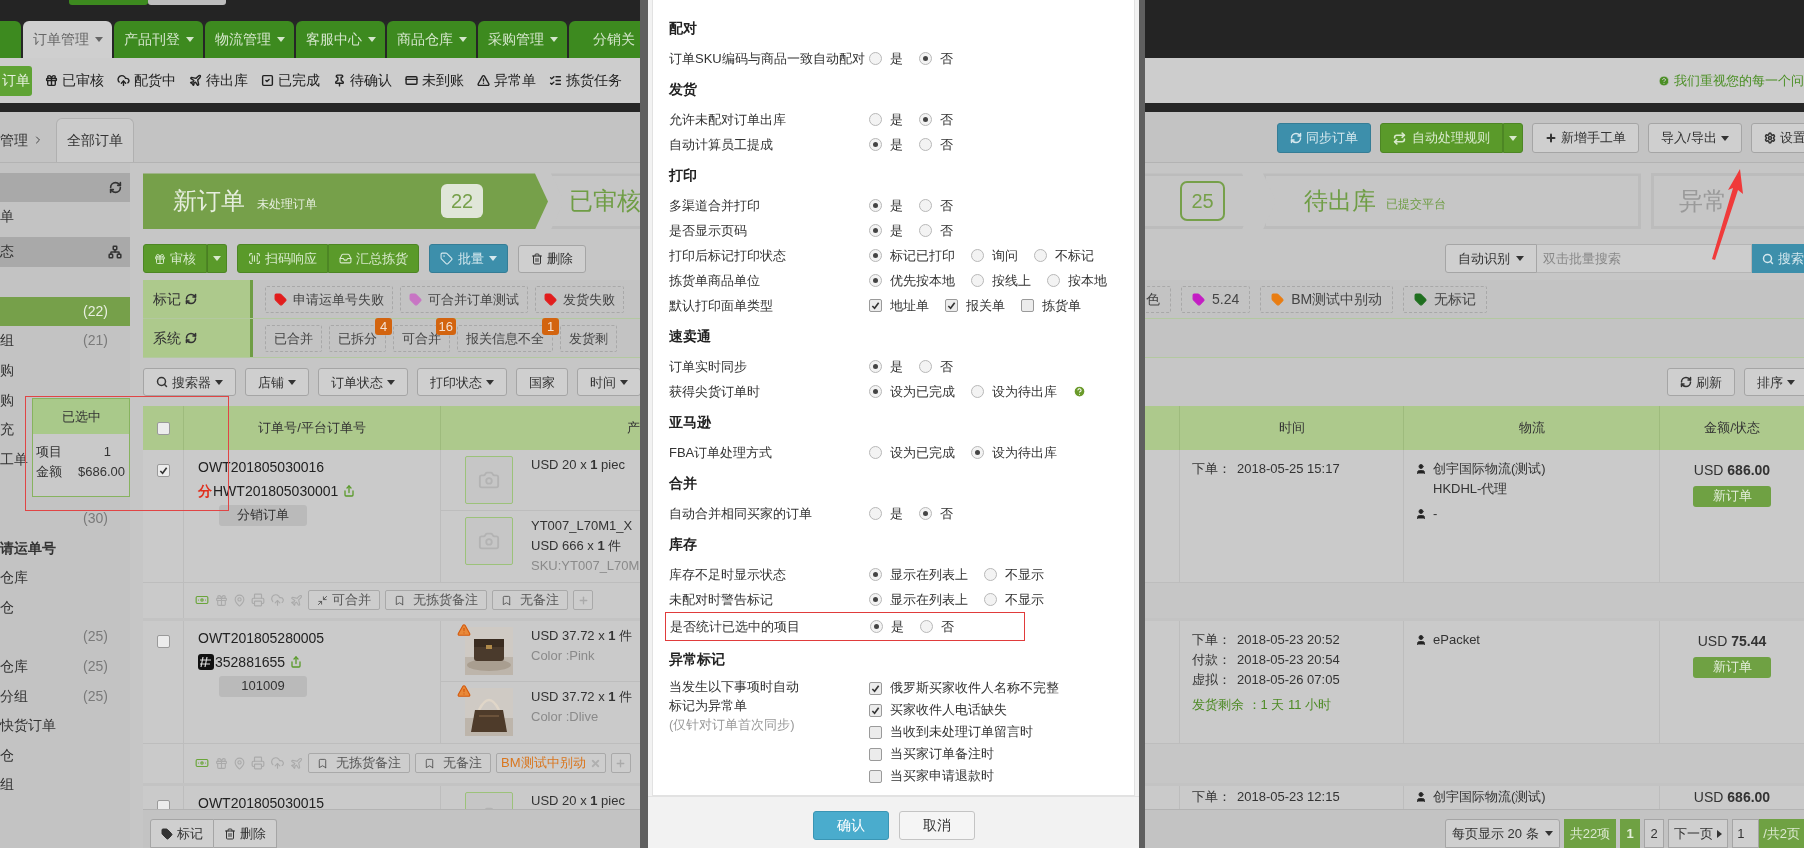 This screenshot has height=848, width=1804. I want to click on filter-dropdown: 时间, so click(608, 382).